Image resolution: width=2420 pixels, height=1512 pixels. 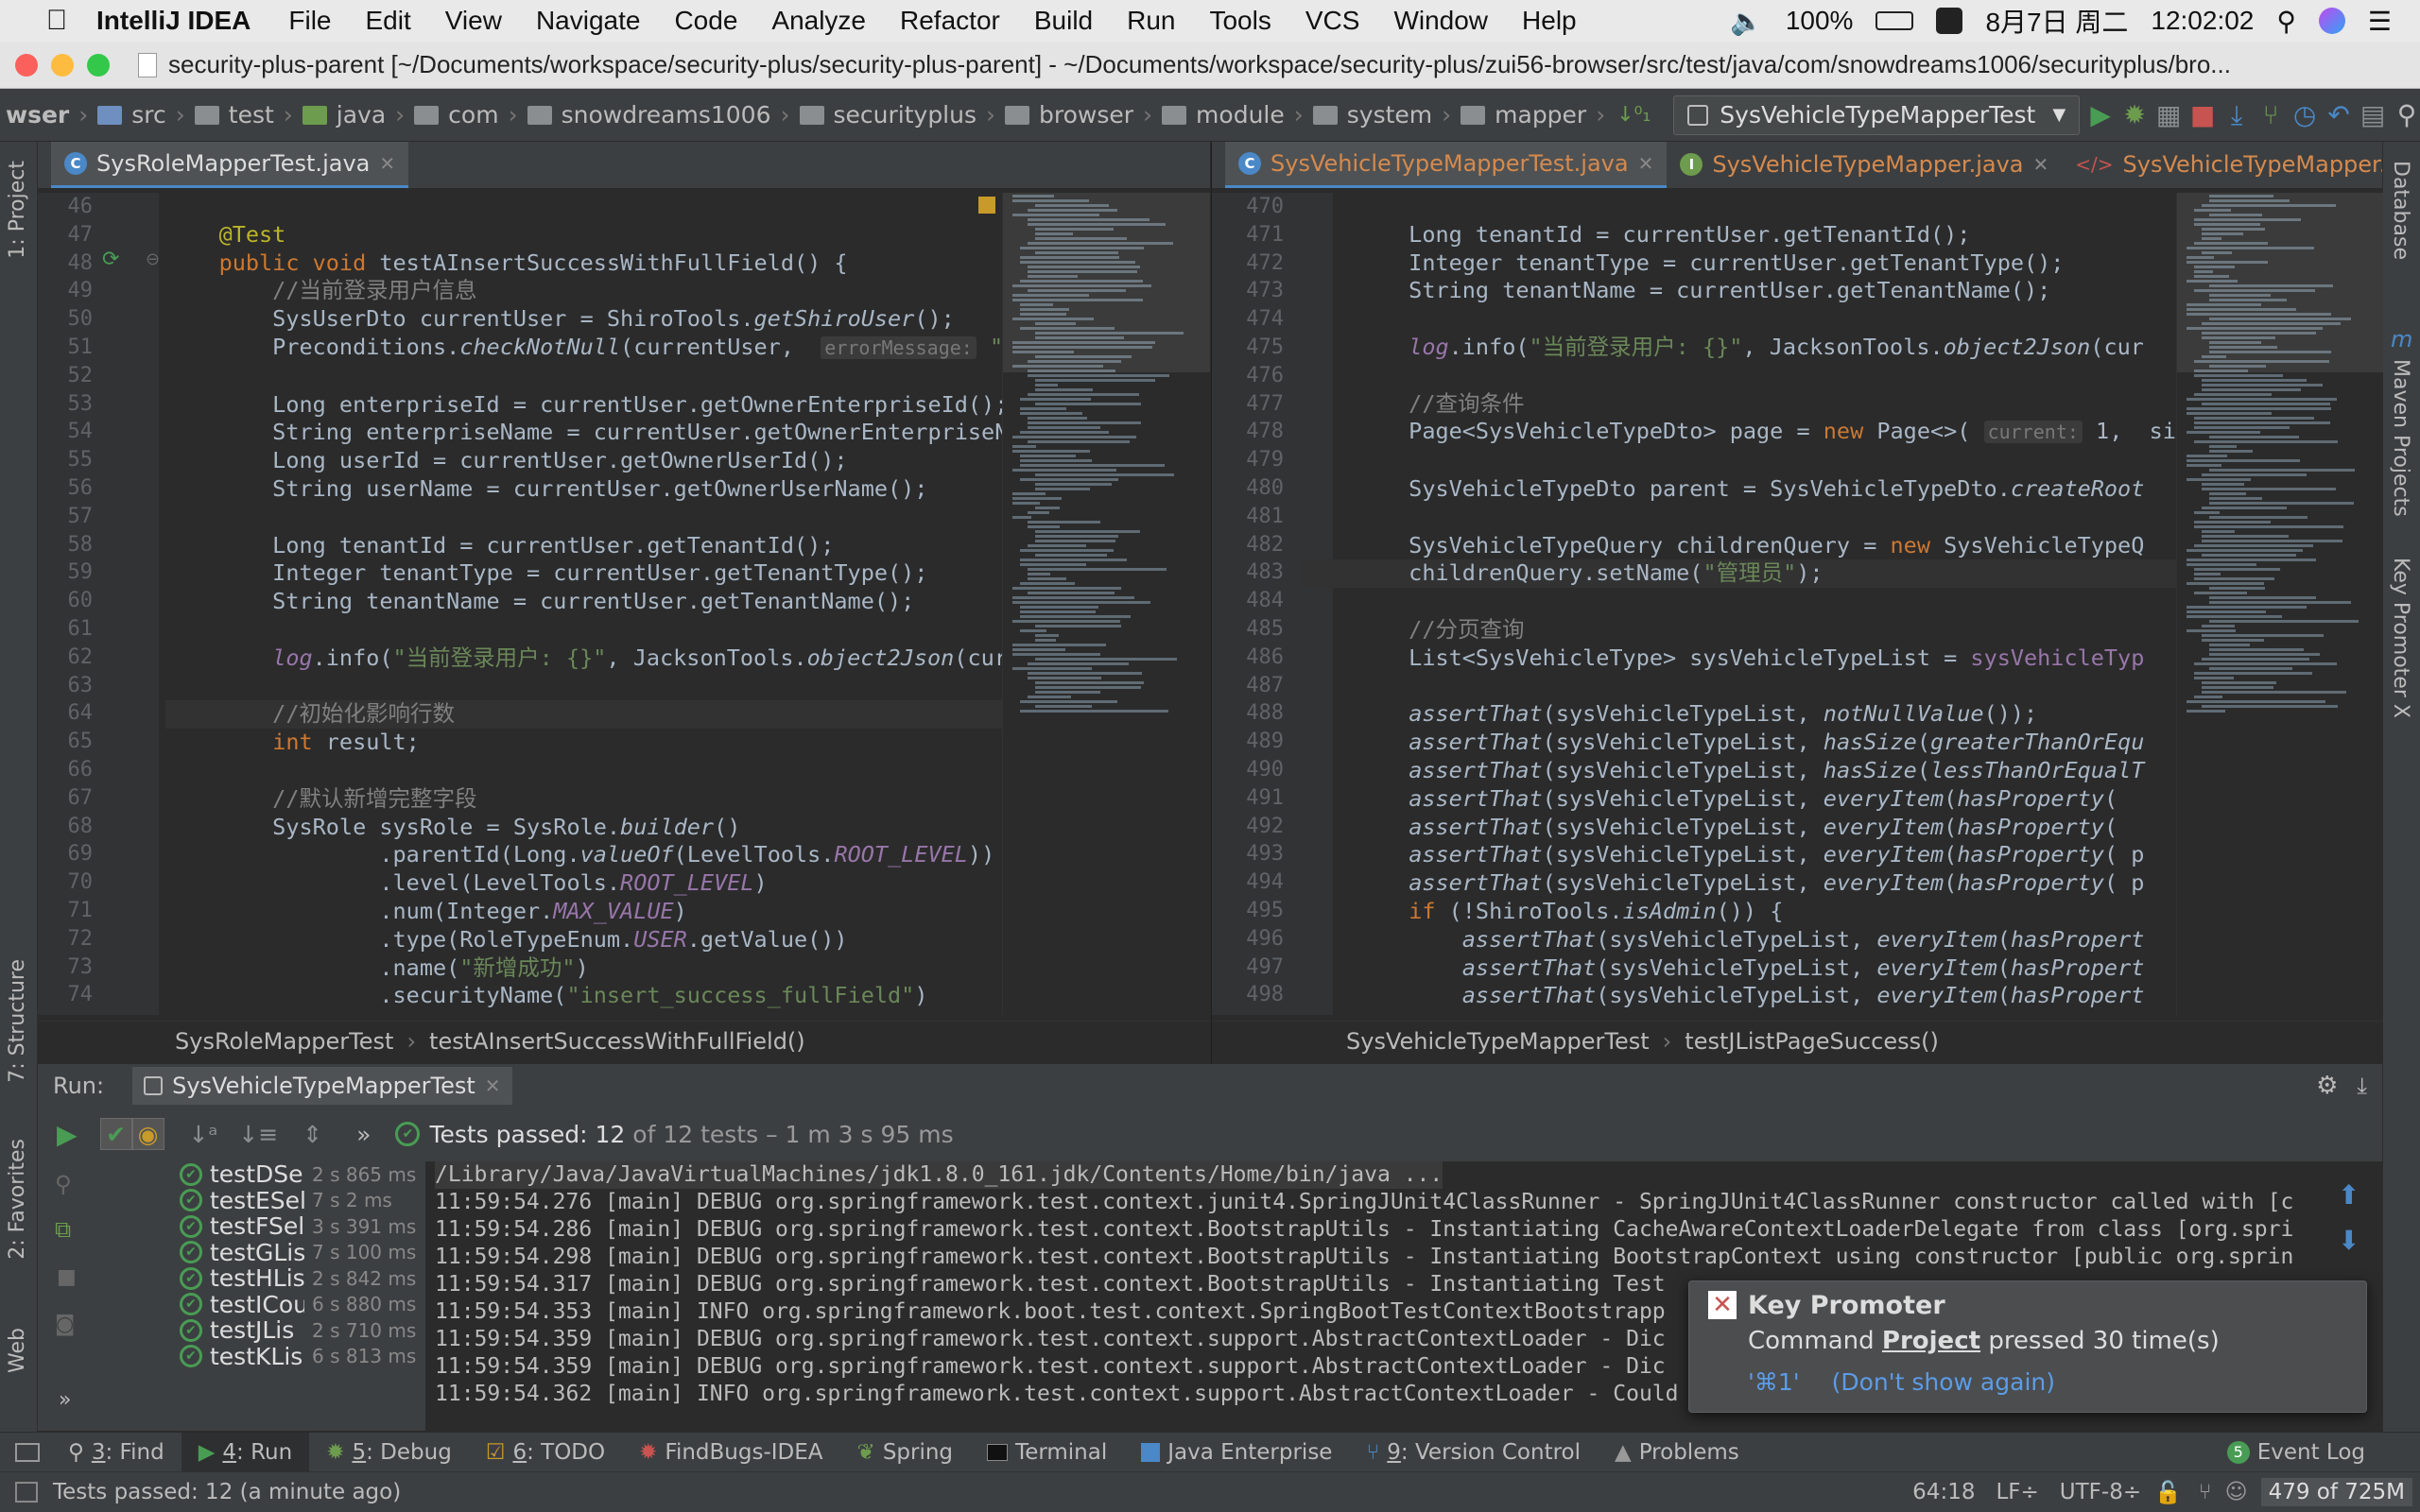 I want to click on code-line: //初始化影响行数, so click(x=600, y=715).